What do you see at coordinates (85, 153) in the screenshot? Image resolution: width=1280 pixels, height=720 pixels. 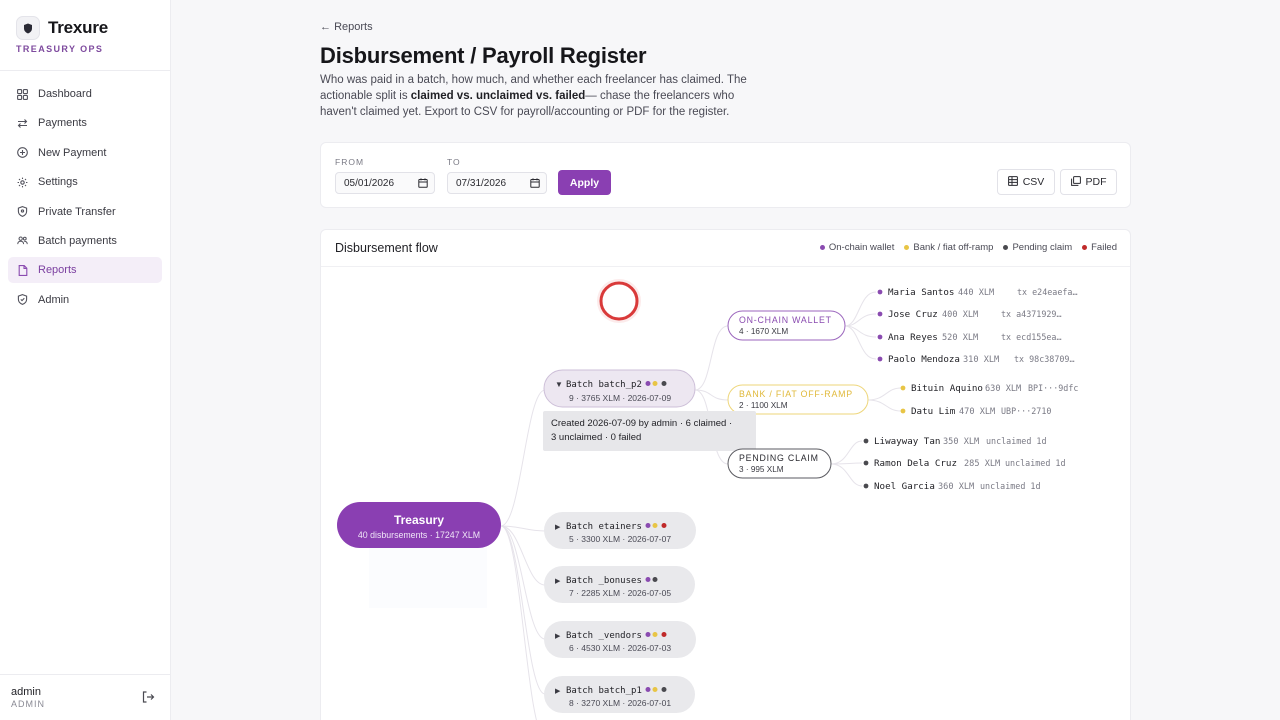 I see `sidebar-item-new-payment: New Payment` at bounding box center [85, 153].